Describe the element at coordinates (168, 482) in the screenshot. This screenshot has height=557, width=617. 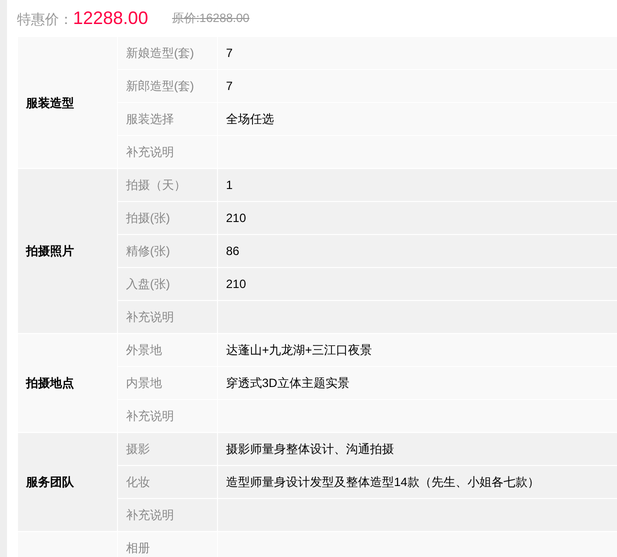
I see `label-cell: 化妆` at that location.